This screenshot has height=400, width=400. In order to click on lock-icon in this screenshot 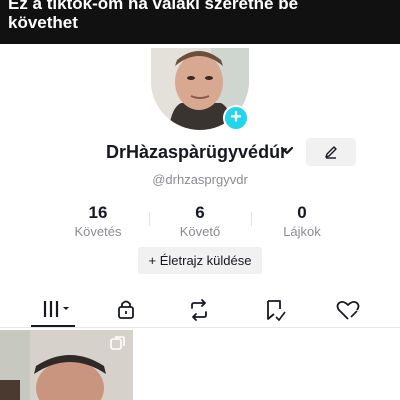, I will do `click(126, 309)`.